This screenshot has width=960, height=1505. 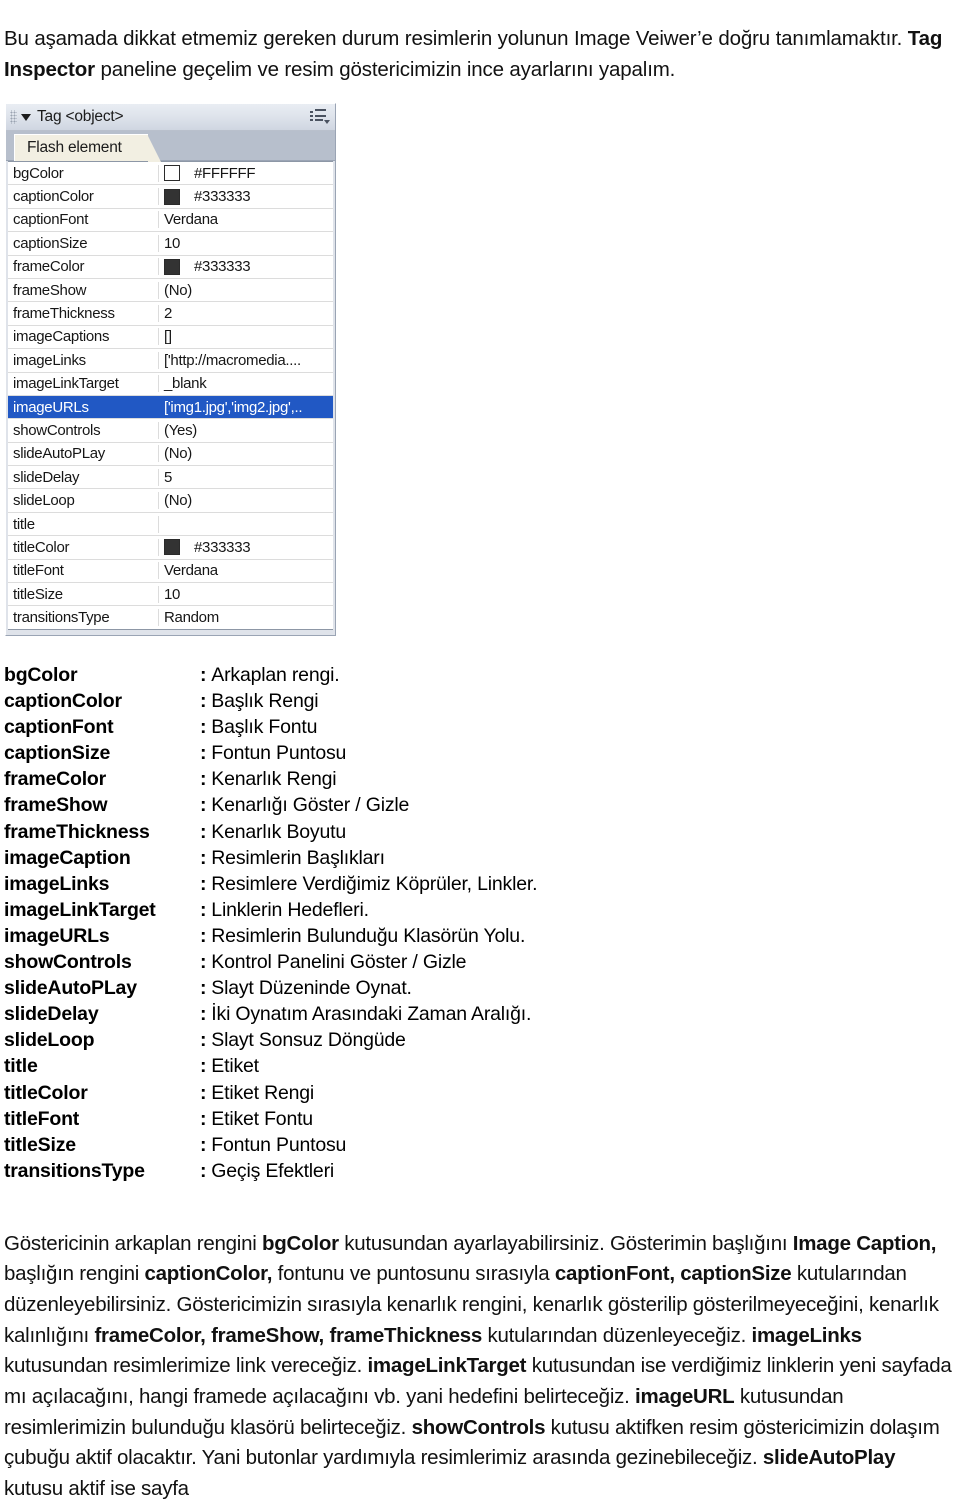 What do you see at coordinates (246, 313) in the screenshot?
I see `property-value-cell: 2` at bounding box center [246, 313].